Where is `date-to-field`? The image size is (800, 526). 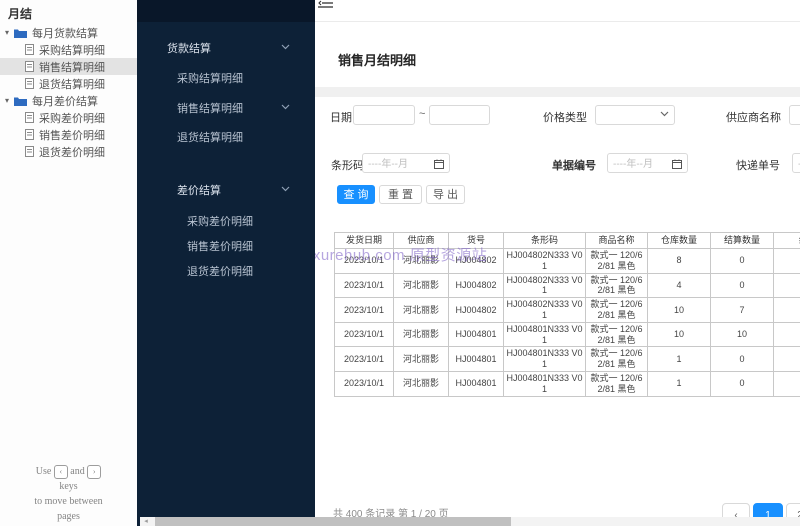 date-to-field is located at coordinates (459, 116).